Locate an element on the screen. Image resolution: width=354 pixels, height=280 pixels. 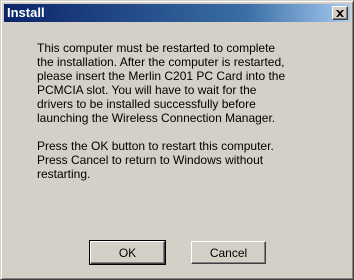
window-title: Install is located at coordinates (26, 12).